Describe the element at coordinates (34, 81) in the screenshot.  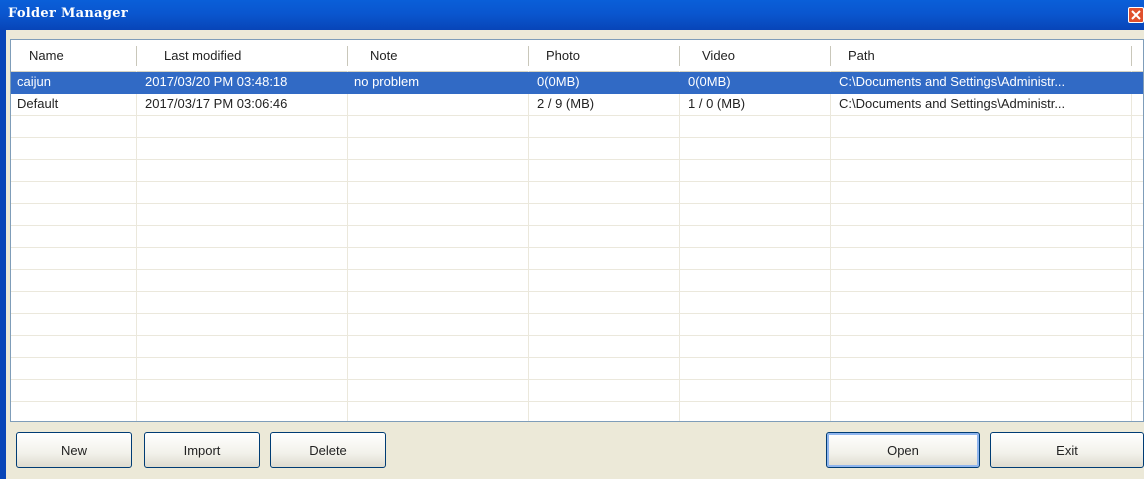
I see `cell-name: caijun` at that location.